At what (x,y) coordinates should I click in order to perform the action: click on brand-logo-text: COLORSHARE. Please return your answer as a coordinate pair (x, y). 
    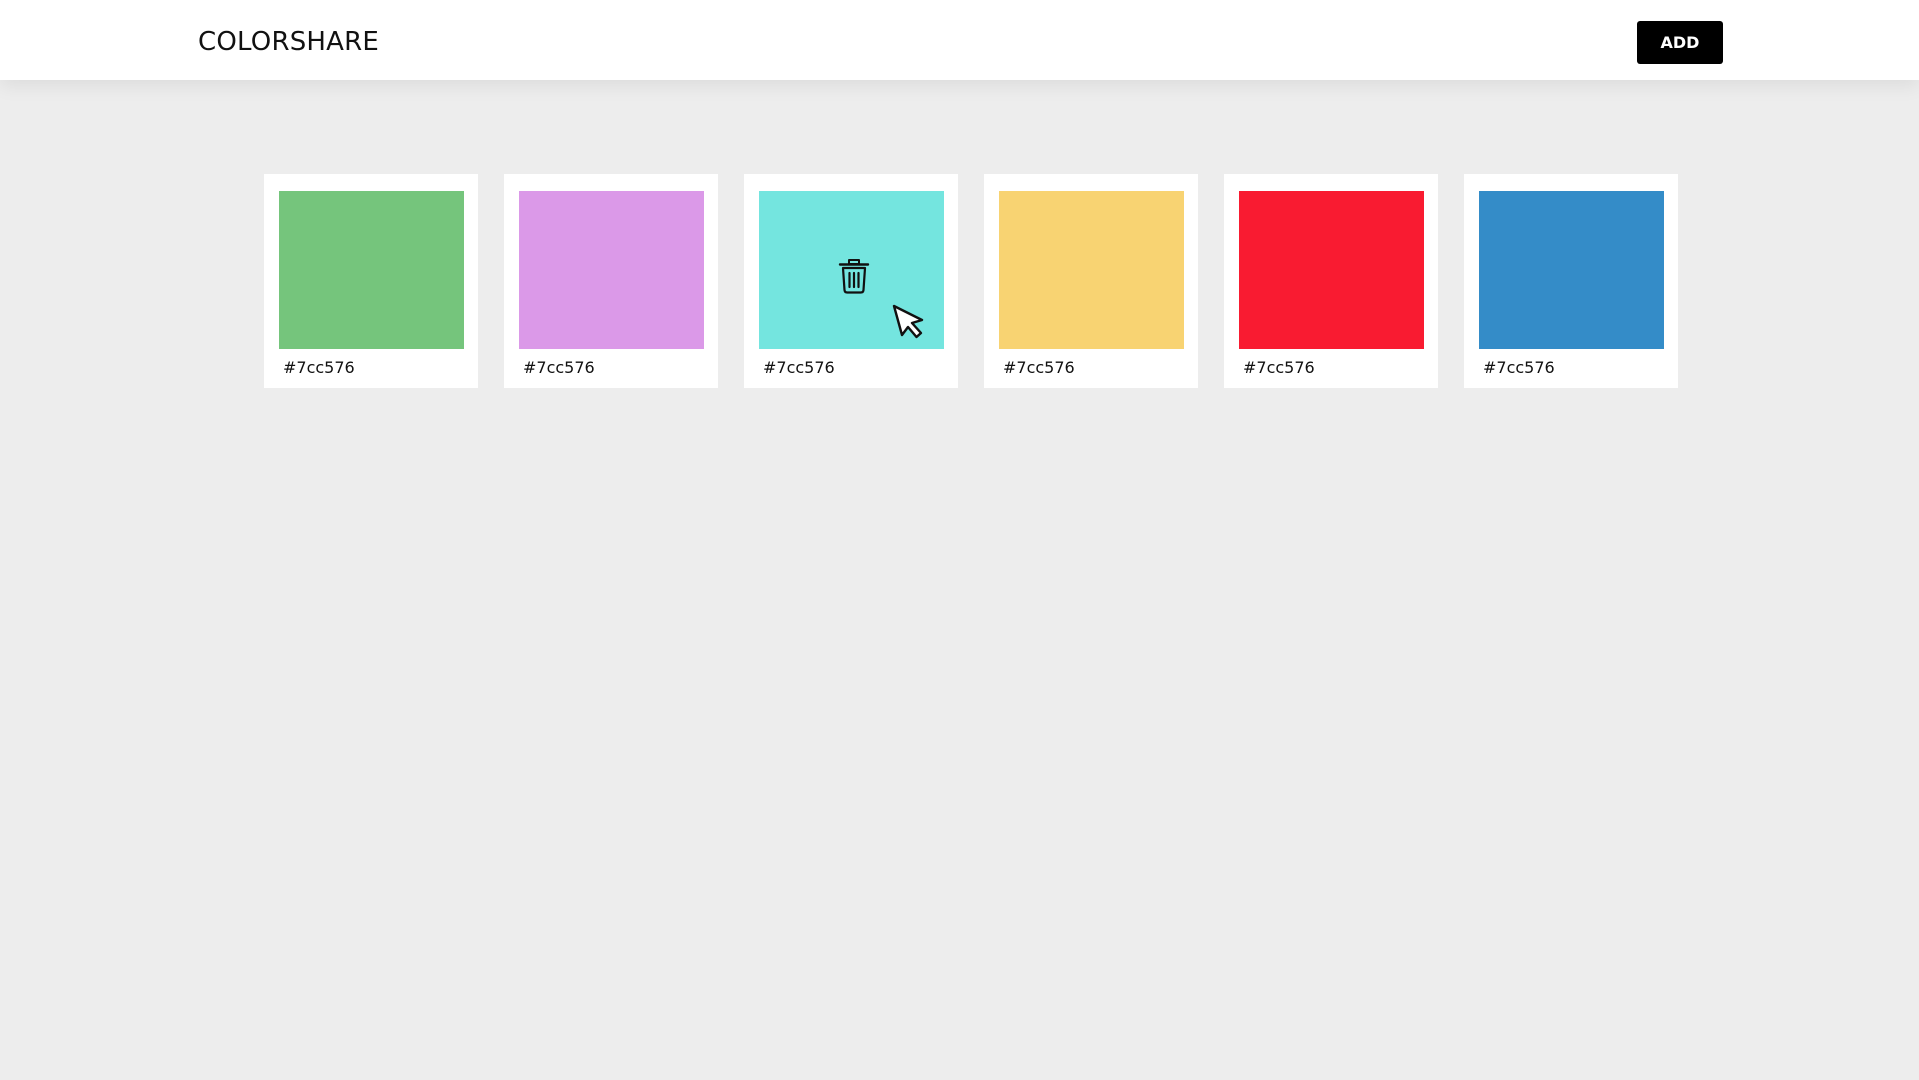
    Looking at the image, I should click on (288, 42).